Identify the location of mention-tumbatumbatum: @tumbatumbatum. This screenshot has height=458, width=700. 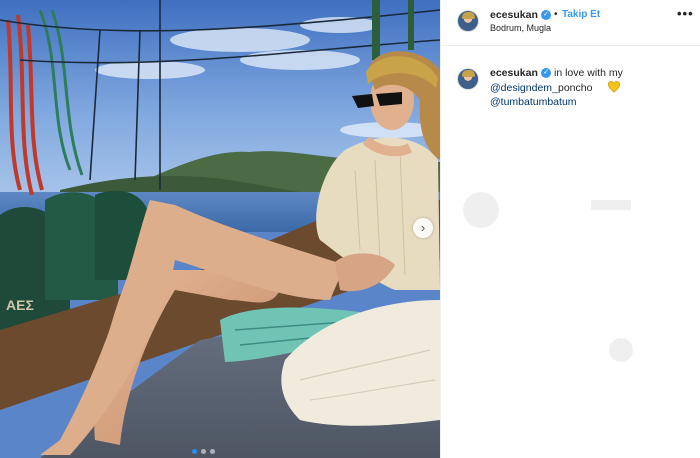
(533, 102).